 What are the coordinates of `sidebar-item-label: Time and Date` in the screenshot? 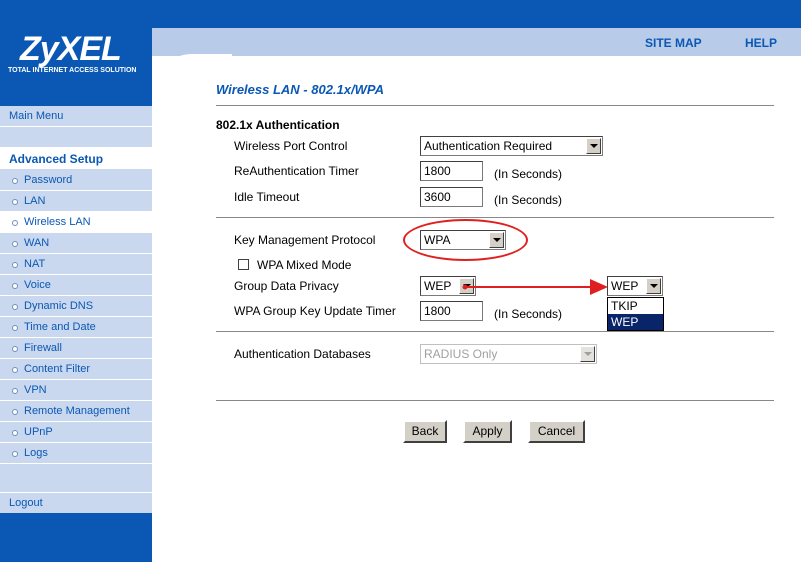 It's located at (60, 327).